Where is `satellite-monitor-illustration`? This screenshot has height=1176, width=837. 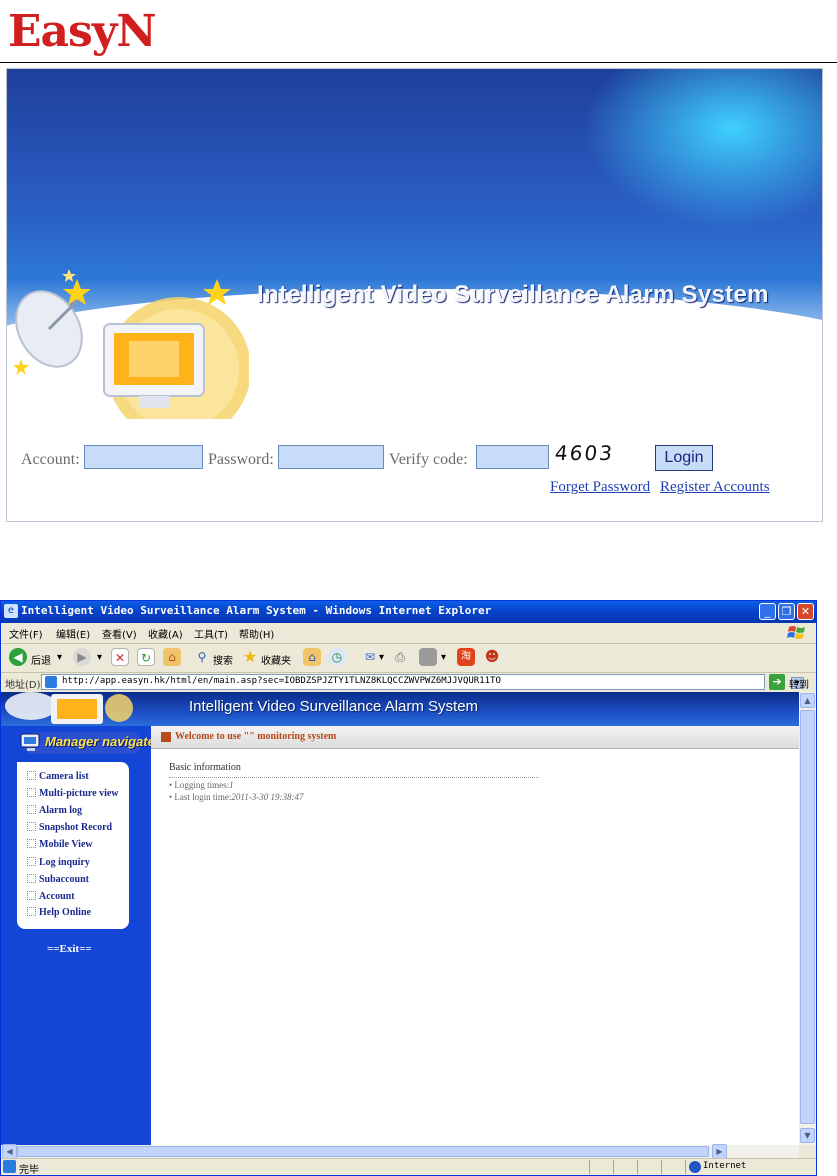 satellite-monitor-illustration is located at coordinates (131, 344).